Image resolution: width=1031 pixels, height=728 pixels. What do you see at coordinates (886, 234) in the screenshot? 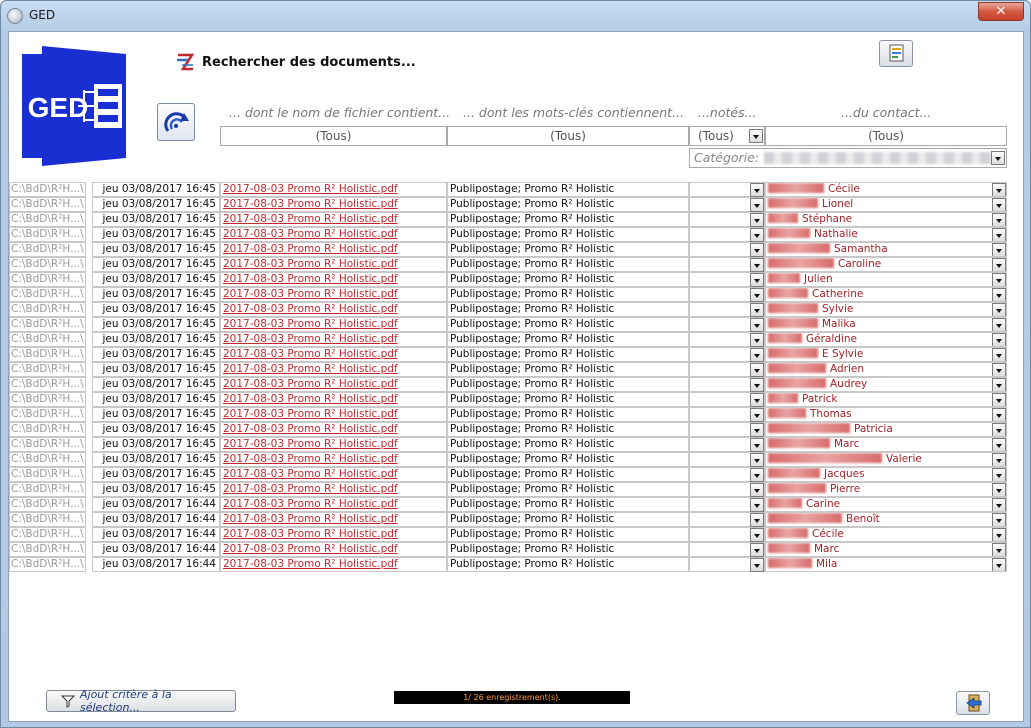
I see `contact-select: Nathalie` at bounding box center [886, 234].